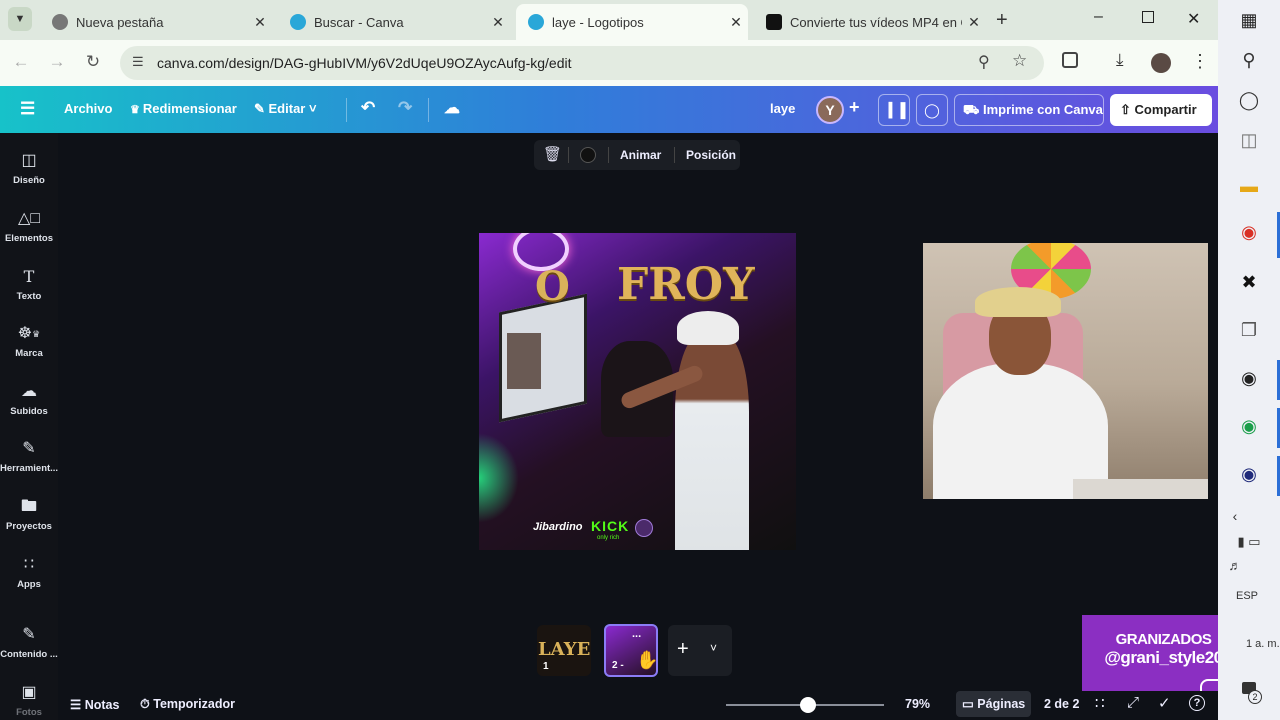 This screenshot has width=1280, height=720. I want to click on grid-view-icon: ∷, so click(1100, 703).